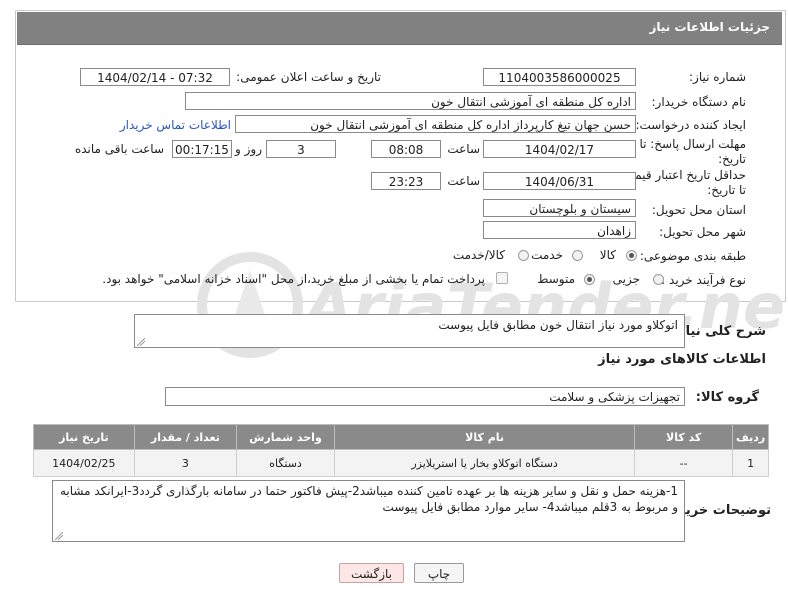 The image size is (788, 598). I want to click on col-code: کد کالا, so click(684, 437).